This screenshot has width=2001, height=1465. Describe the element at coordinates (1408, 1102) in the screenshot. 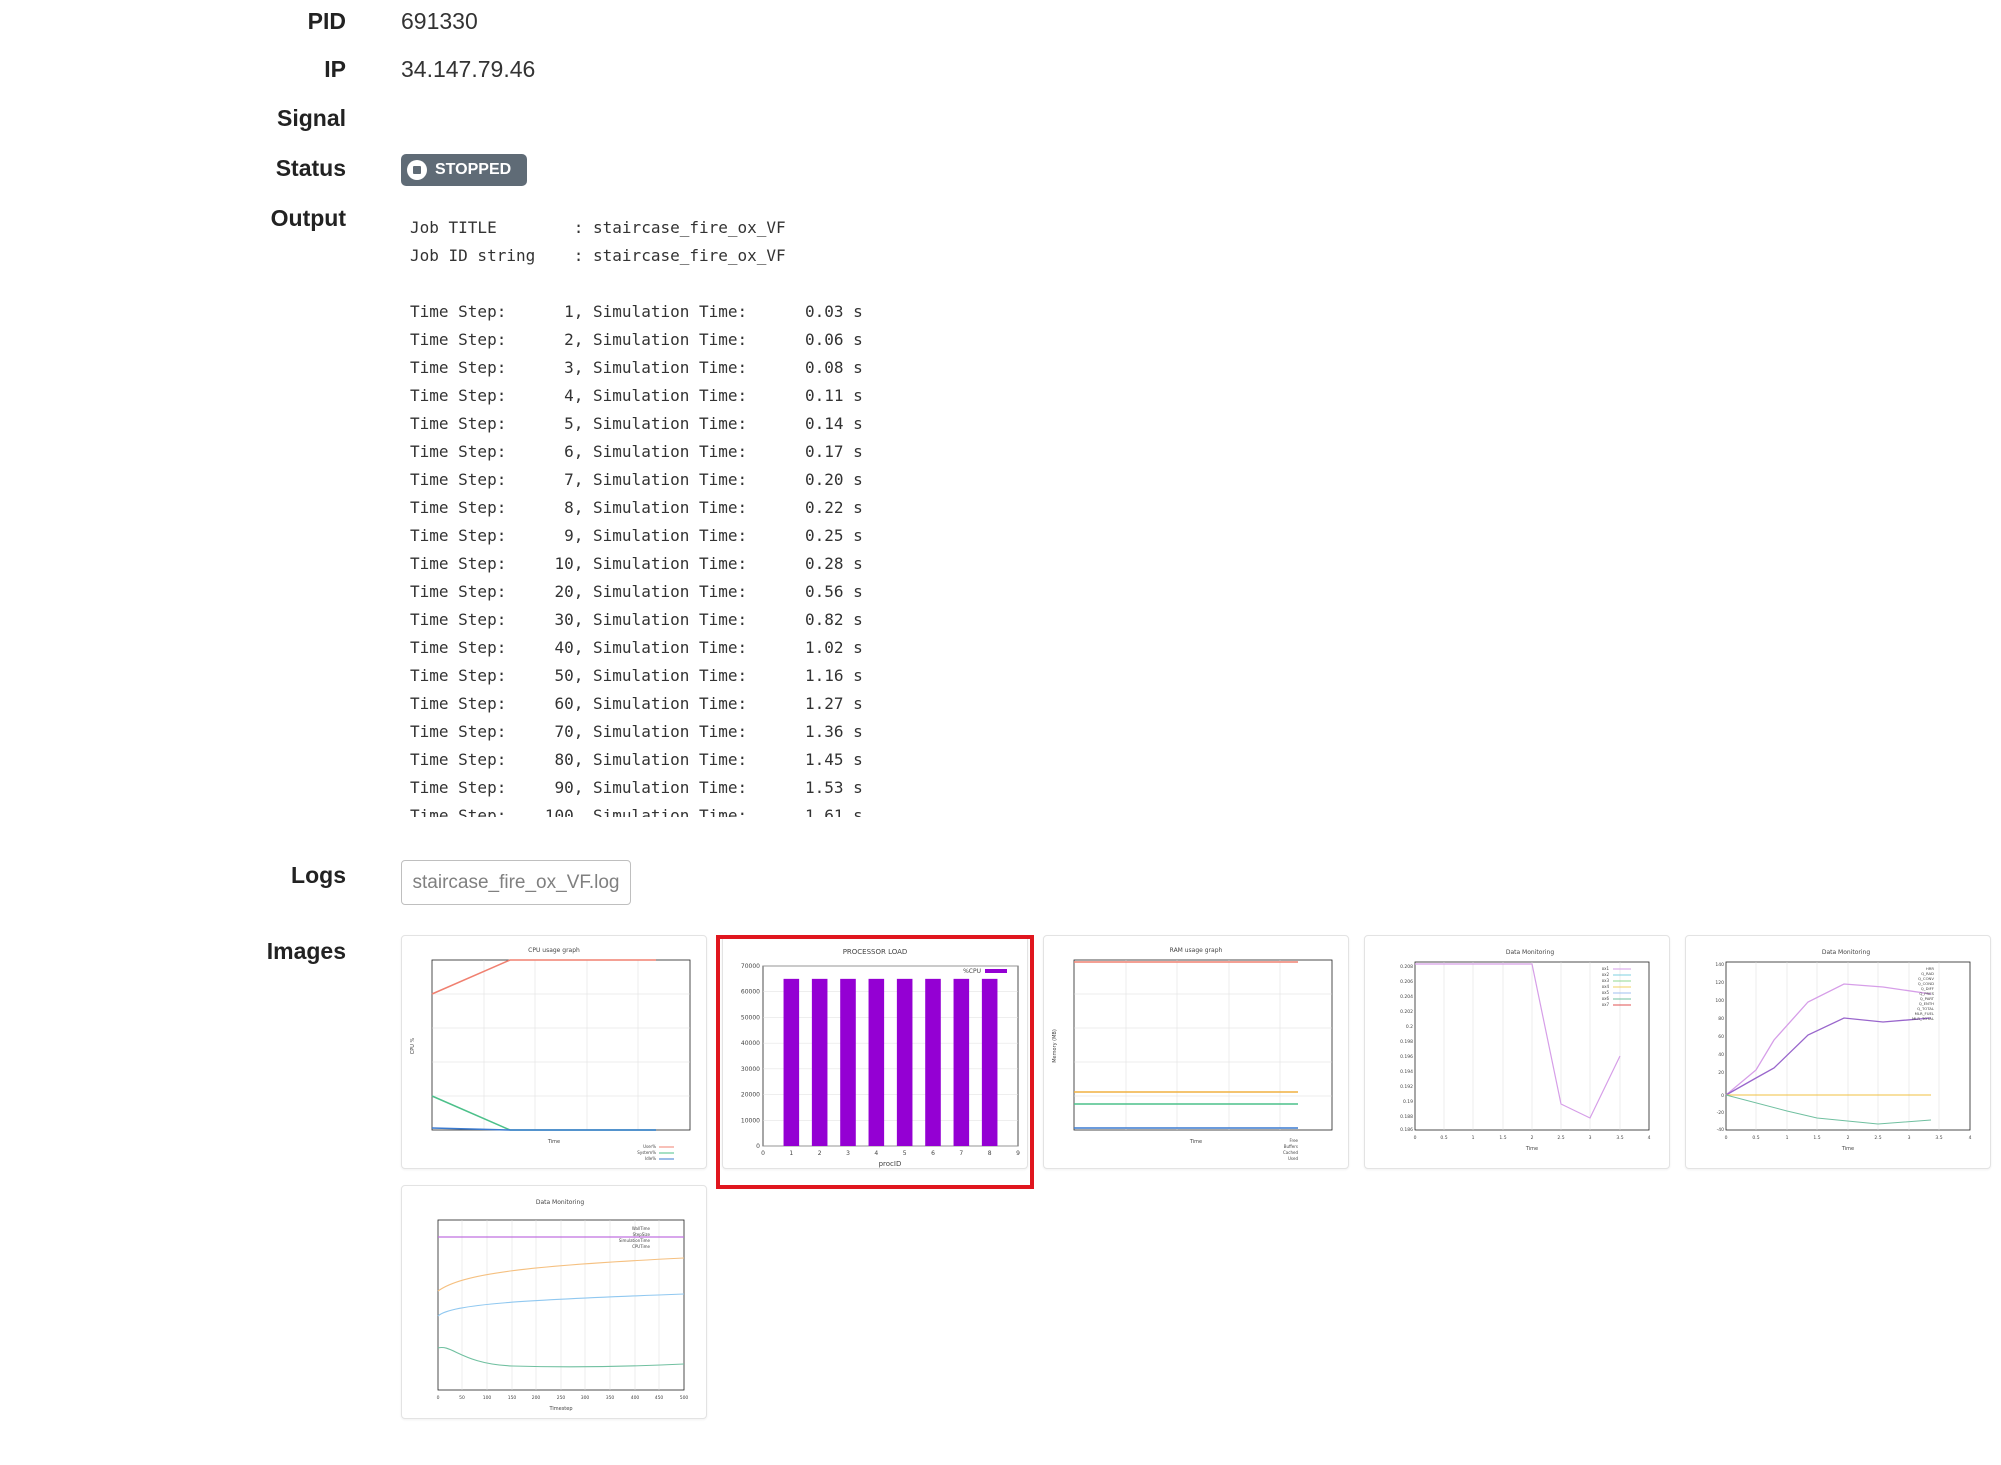

I see `ytick-label: 0.19` at that location.